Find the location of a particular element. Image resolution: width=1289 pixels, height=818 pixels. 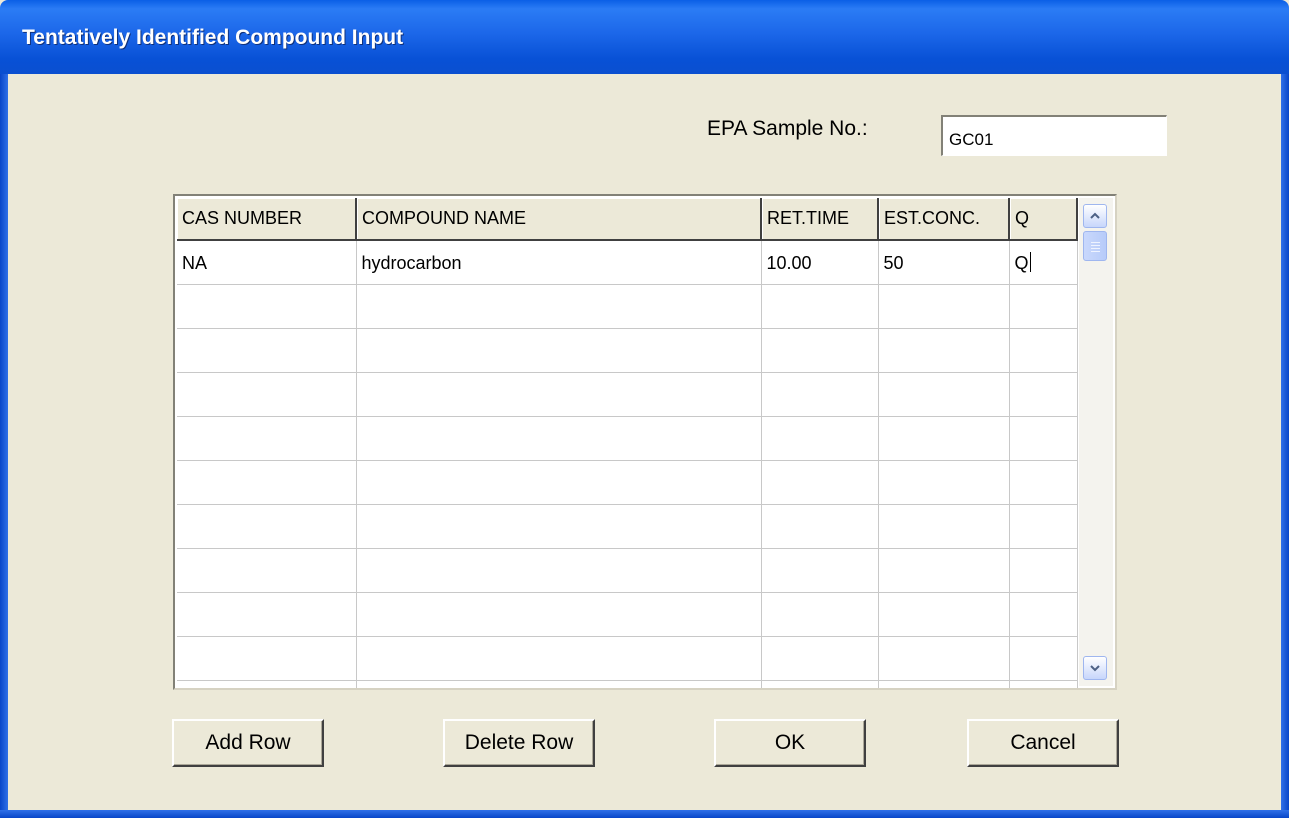

title-bar: Tentatively Identified Compound Input is located at coordinates (644, 37).